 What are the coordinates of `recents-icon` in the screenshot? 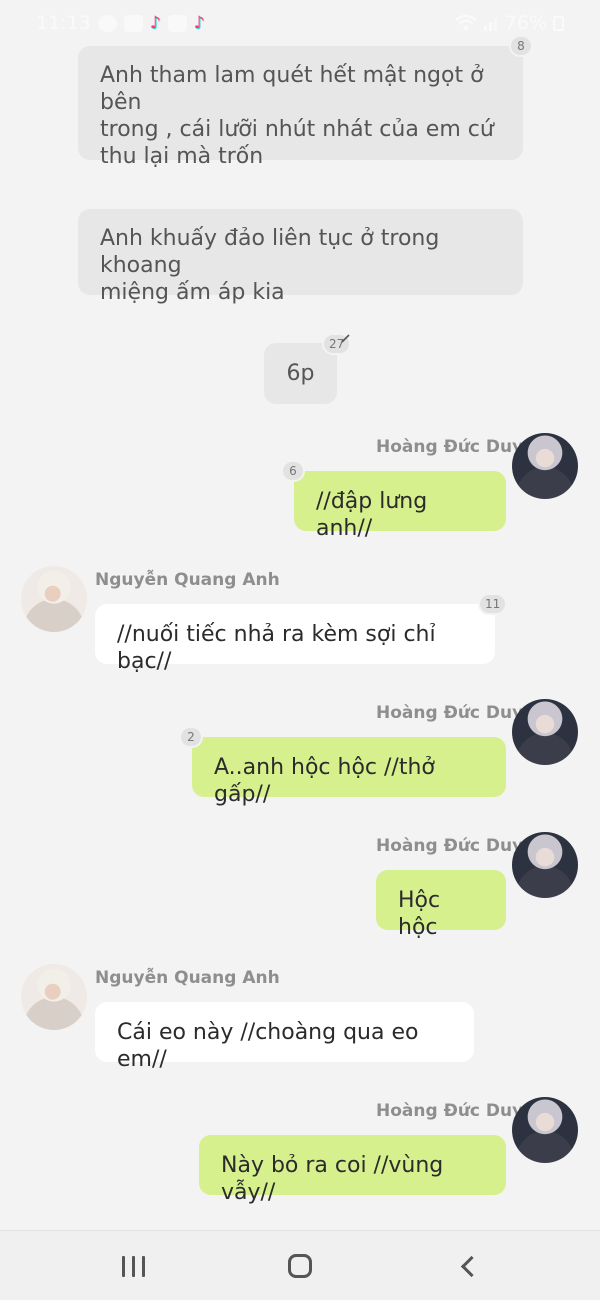 It's located at (133, 1266).